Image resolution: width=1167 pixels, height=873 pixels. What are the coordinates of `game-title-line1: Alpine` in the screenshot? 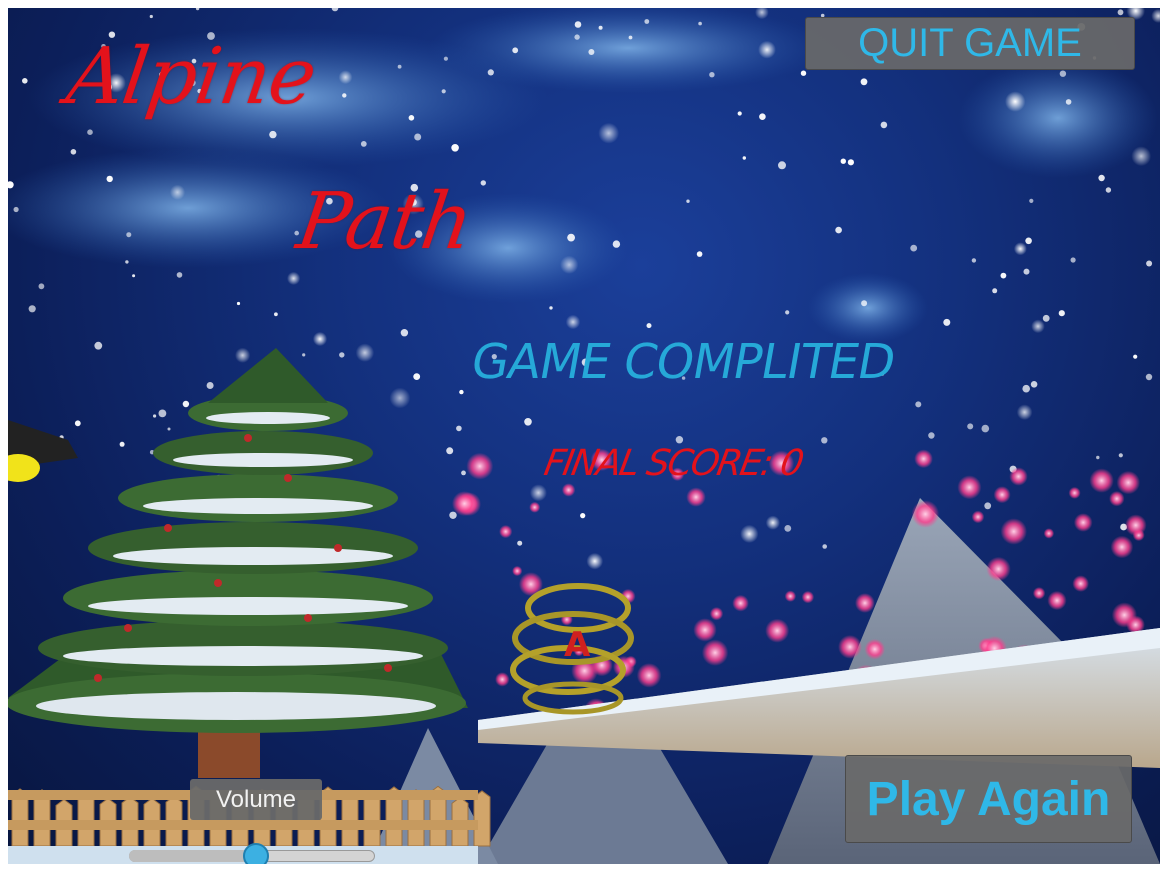 It's located at (191, 77).